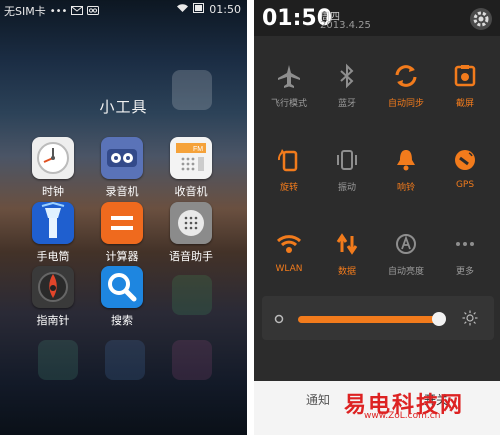  I want to click on toggle-label: 数据, so click(346, 272).